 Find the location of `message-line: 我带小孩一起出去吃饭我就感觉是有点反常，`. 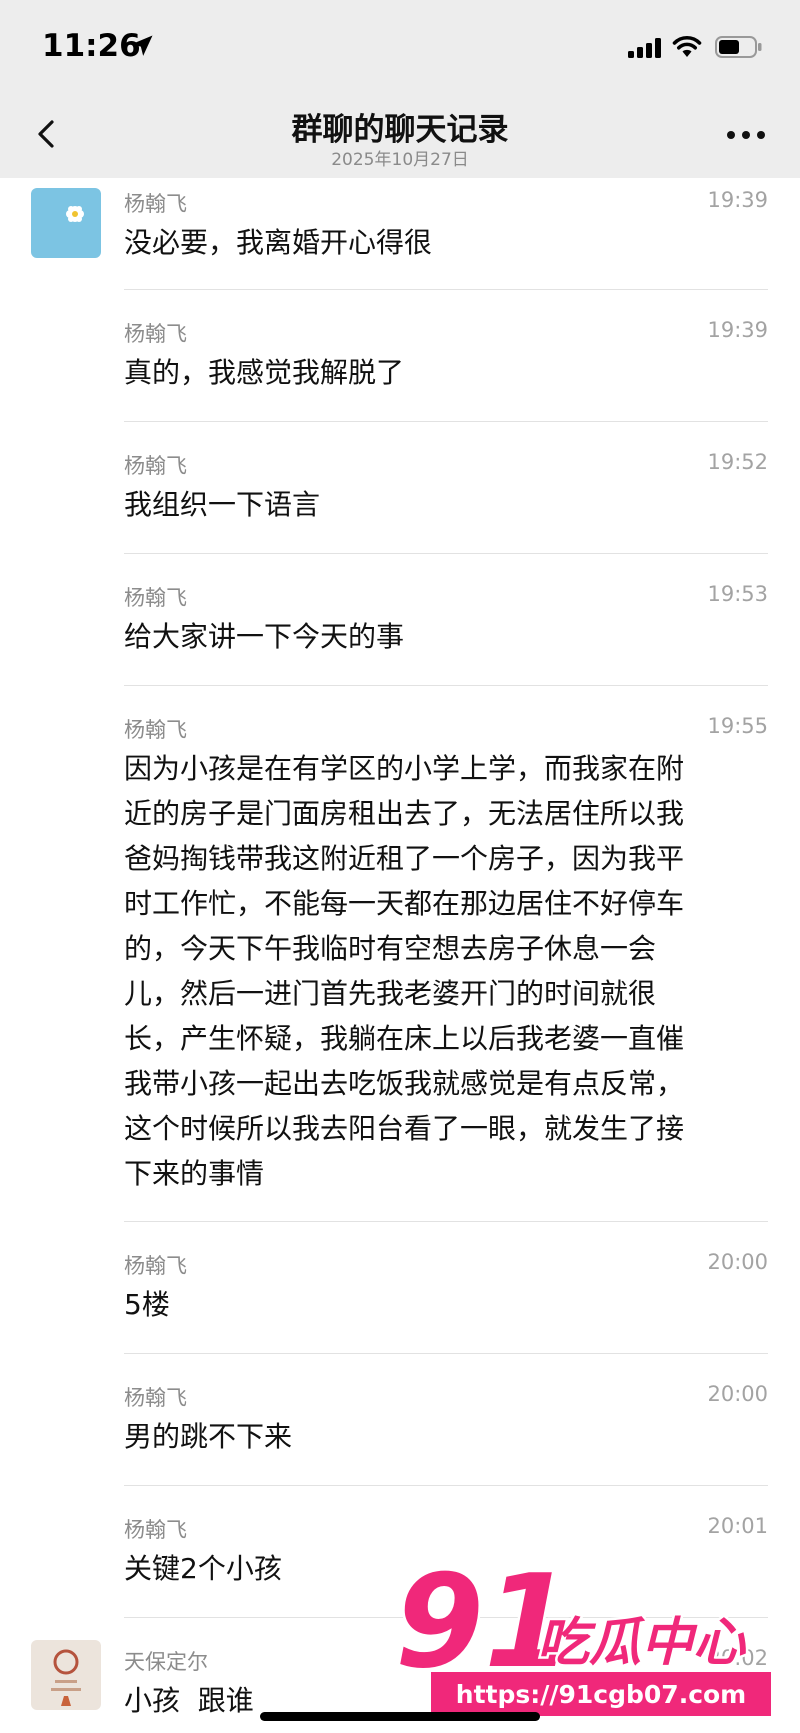

message-line: 我带小孩一起出去吃饭我就感觉是有点反常， is located at coordinates (404, 1083).